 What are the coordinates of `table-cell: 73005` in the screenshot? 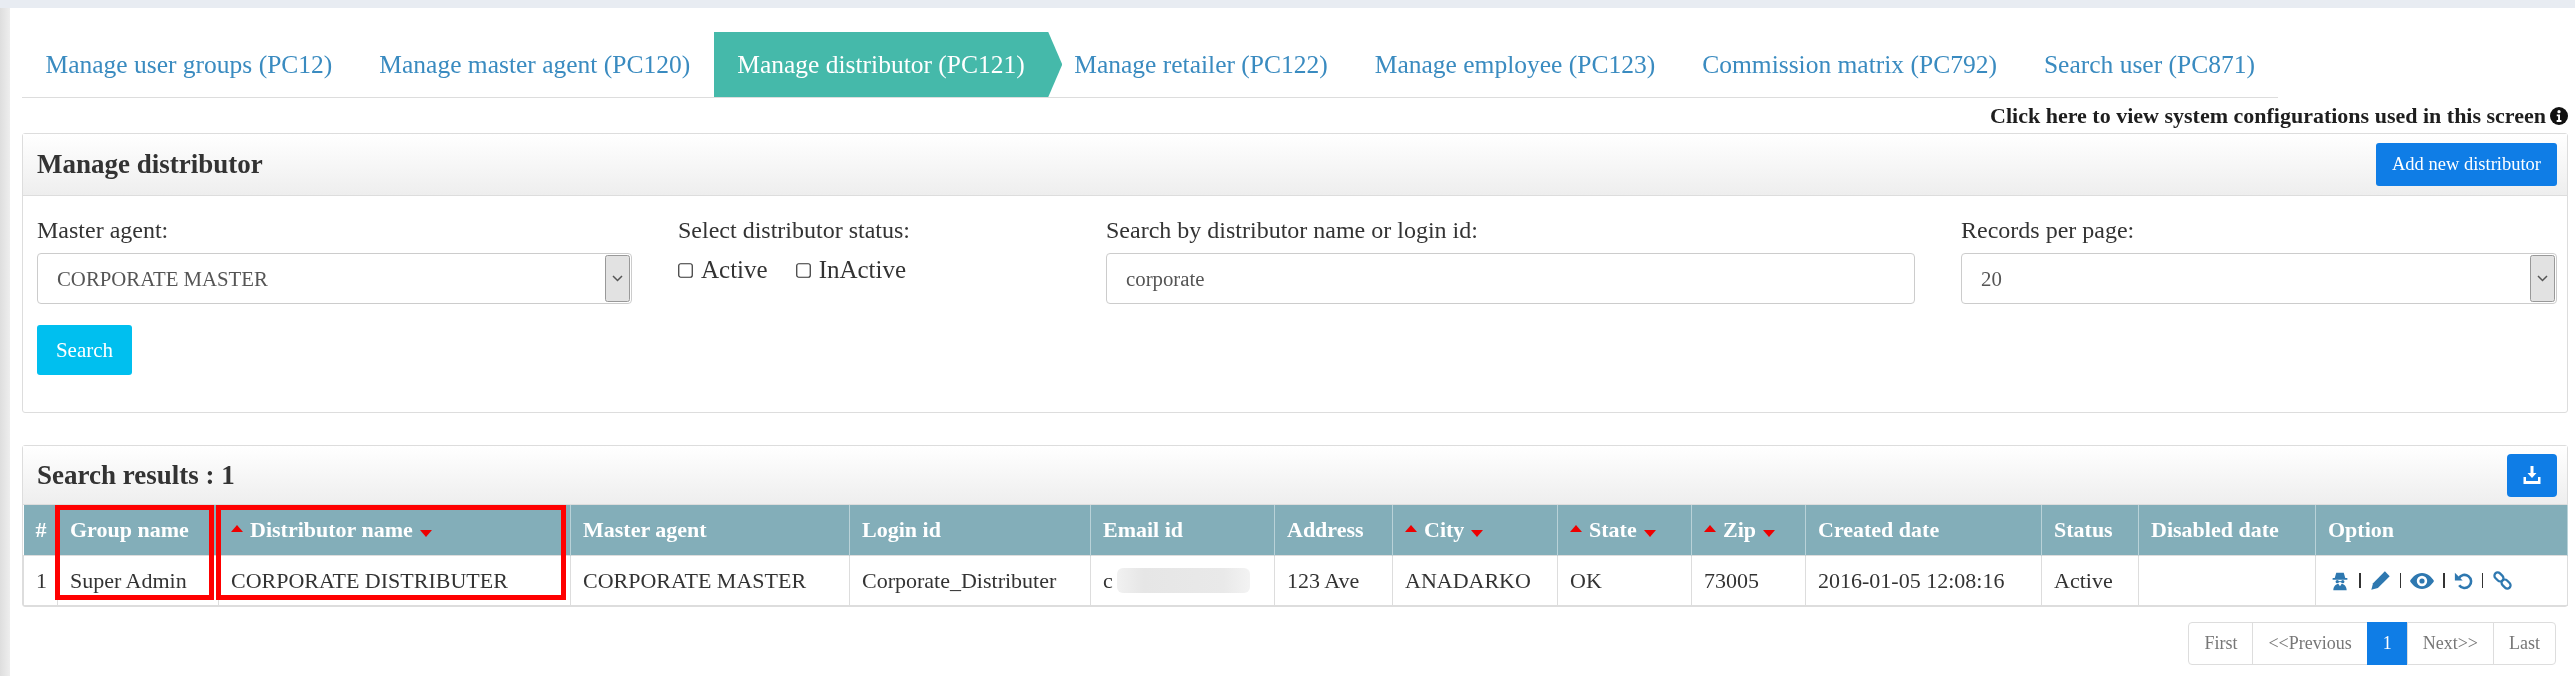 It's located at (1748, 580).